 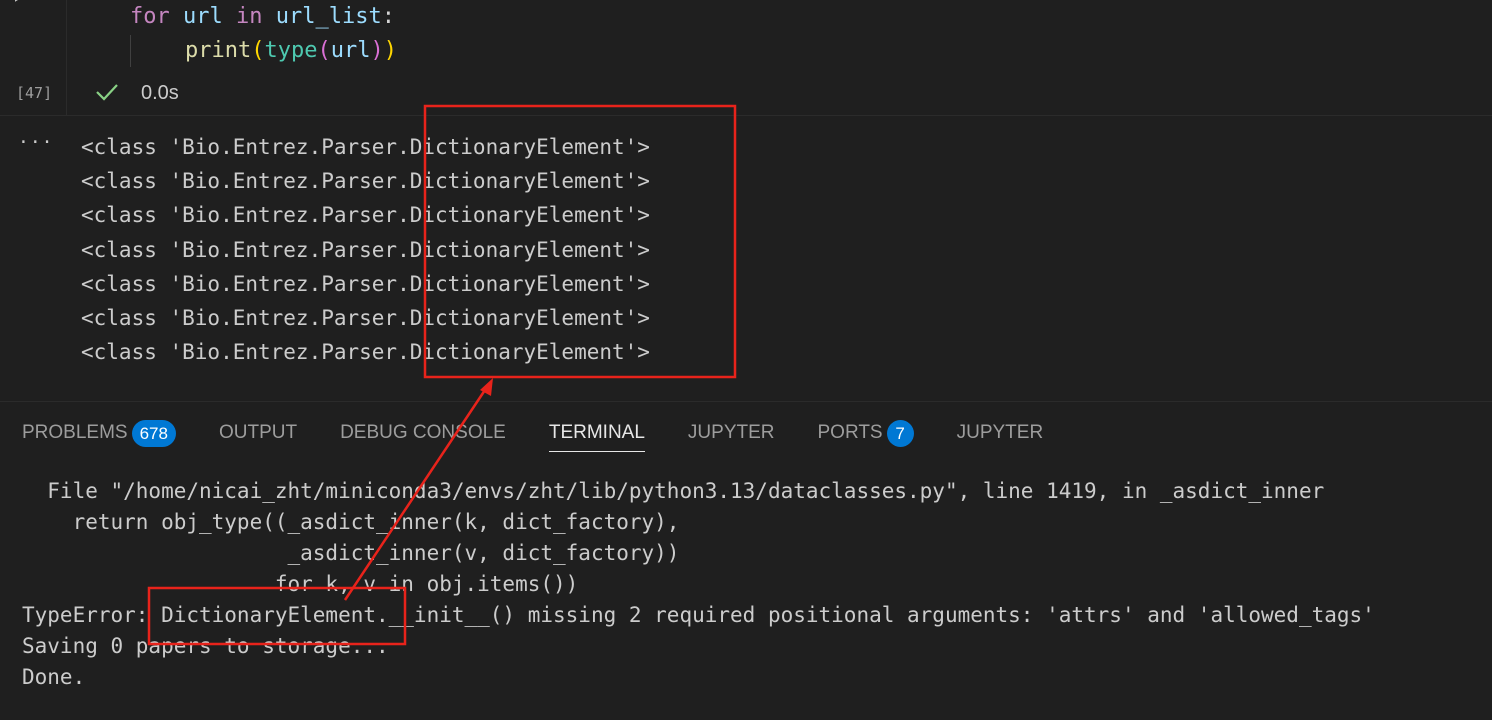 I want to click on tab-ports: PORTS 7, so click(x=866, y=433).